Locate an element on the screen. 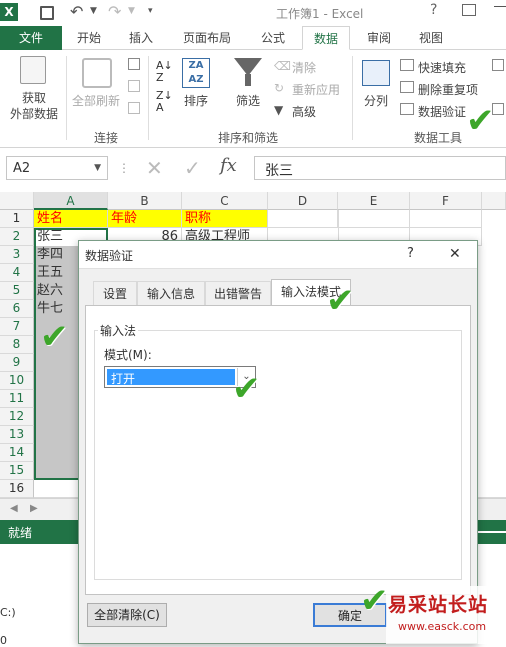 Image resolution: width=506 pixels, height=647 pixels. formula-bar: A2 ▼ ⋮ ✕ ✓ fx 张三 is located at coordinates (253, 169).